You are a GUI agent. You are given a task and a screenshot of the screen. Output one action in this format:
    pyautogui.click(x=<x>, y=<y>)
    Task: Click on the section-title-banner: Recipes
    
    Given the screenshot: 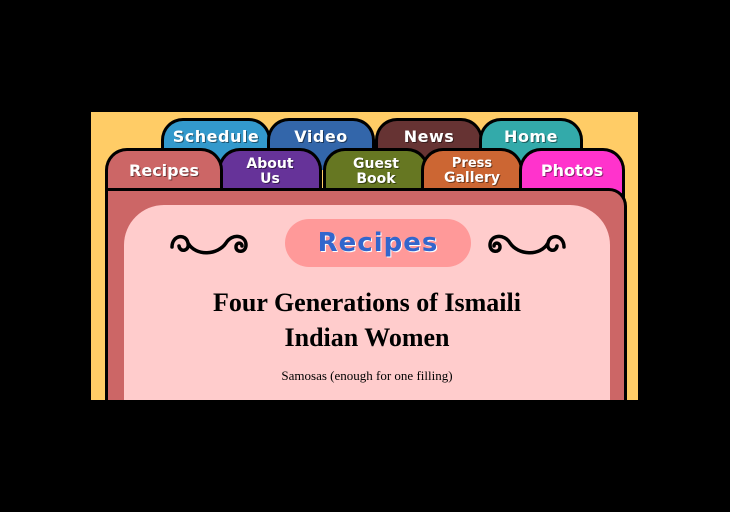 What is the action you would take?
    pyautogui.click(x=378, y=243)
    